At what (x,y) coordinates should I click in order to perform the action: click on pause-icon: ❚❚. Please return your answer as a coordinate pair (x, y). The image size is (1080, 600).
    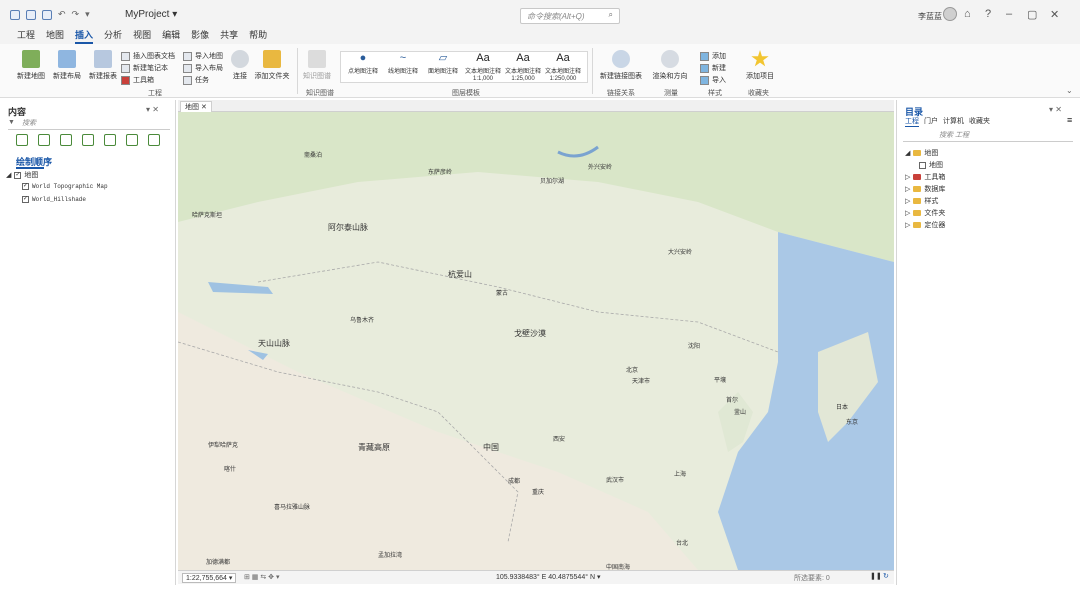
    Looking at the image, I should click on (876, 576).